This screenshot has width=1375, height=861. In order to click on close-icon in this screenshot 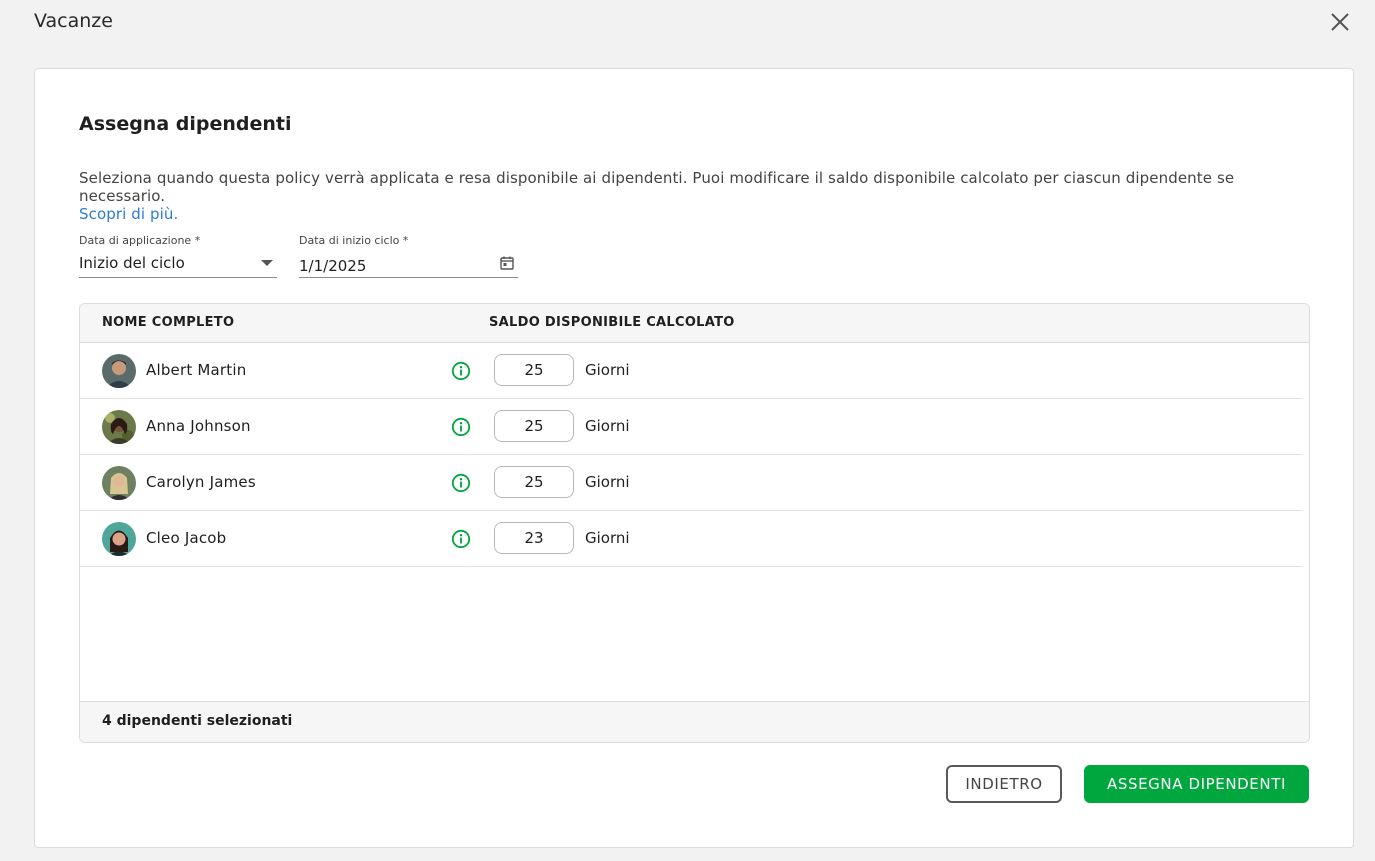, I will do `click(1340, 22)`.